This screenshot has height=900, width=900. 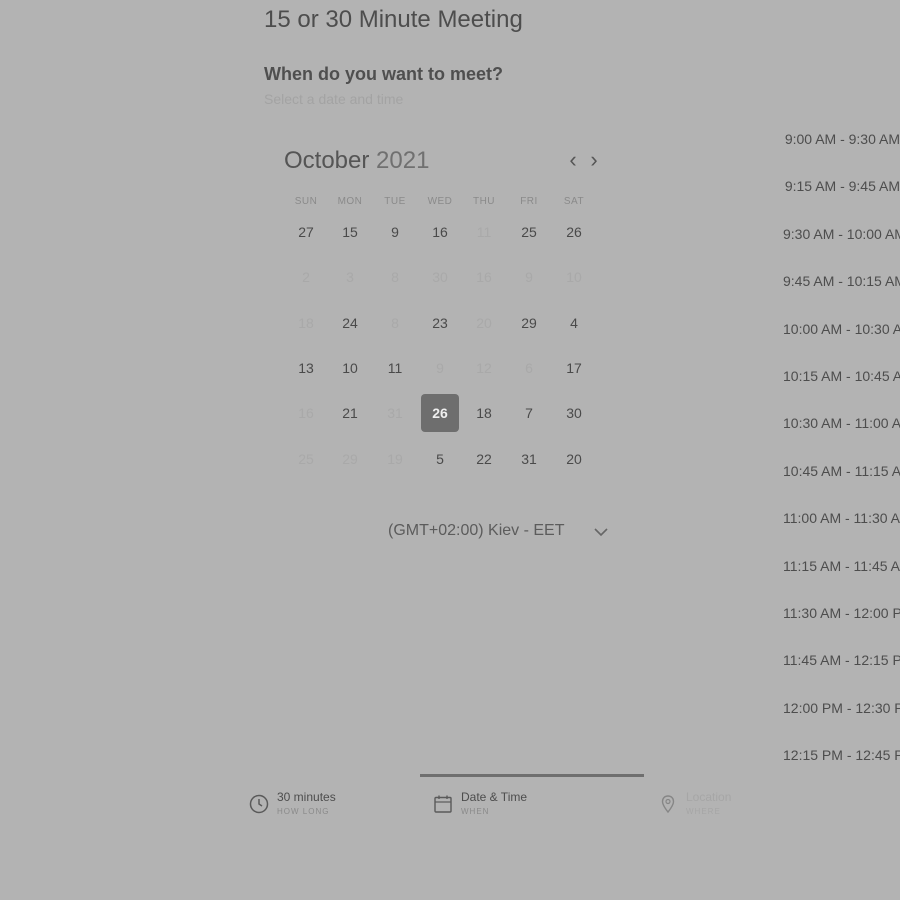 What do you see at coordinates (292, 803) in the screenshot?
I see `step-duration: 30 minutes HOW LONG` at bounding box center [292, 803].